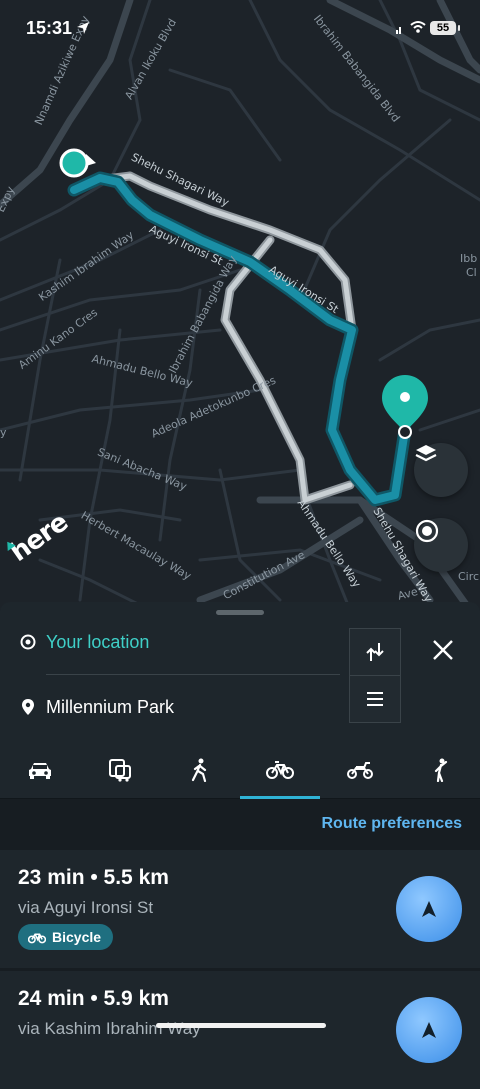 The width and height of the screenshot is (480, 1089). I want to click on street-label: y, so click(3, 432).